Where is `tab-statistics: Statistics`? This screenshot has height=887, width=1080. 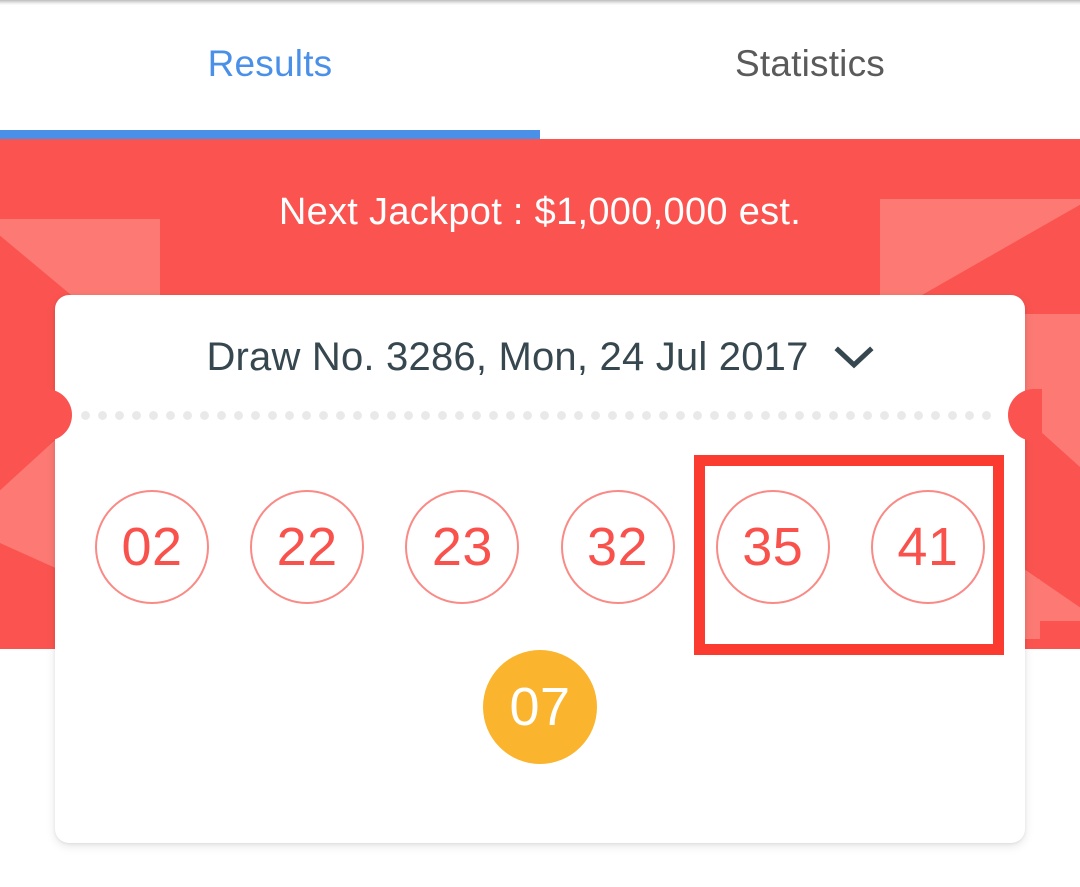 tab-statistics: Statistics is located at coordinates (810, 72).